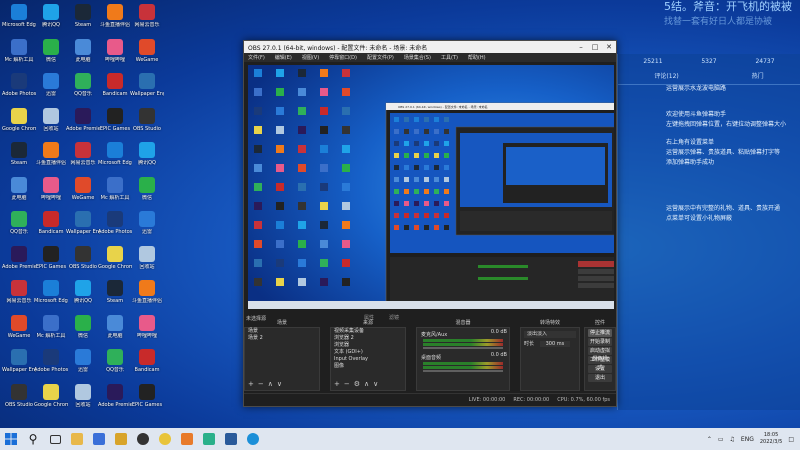  What do you see at coordinates (732, 439) in the screenshot?
I see `volume-icon: ♫` at bounding box center [732, 439].